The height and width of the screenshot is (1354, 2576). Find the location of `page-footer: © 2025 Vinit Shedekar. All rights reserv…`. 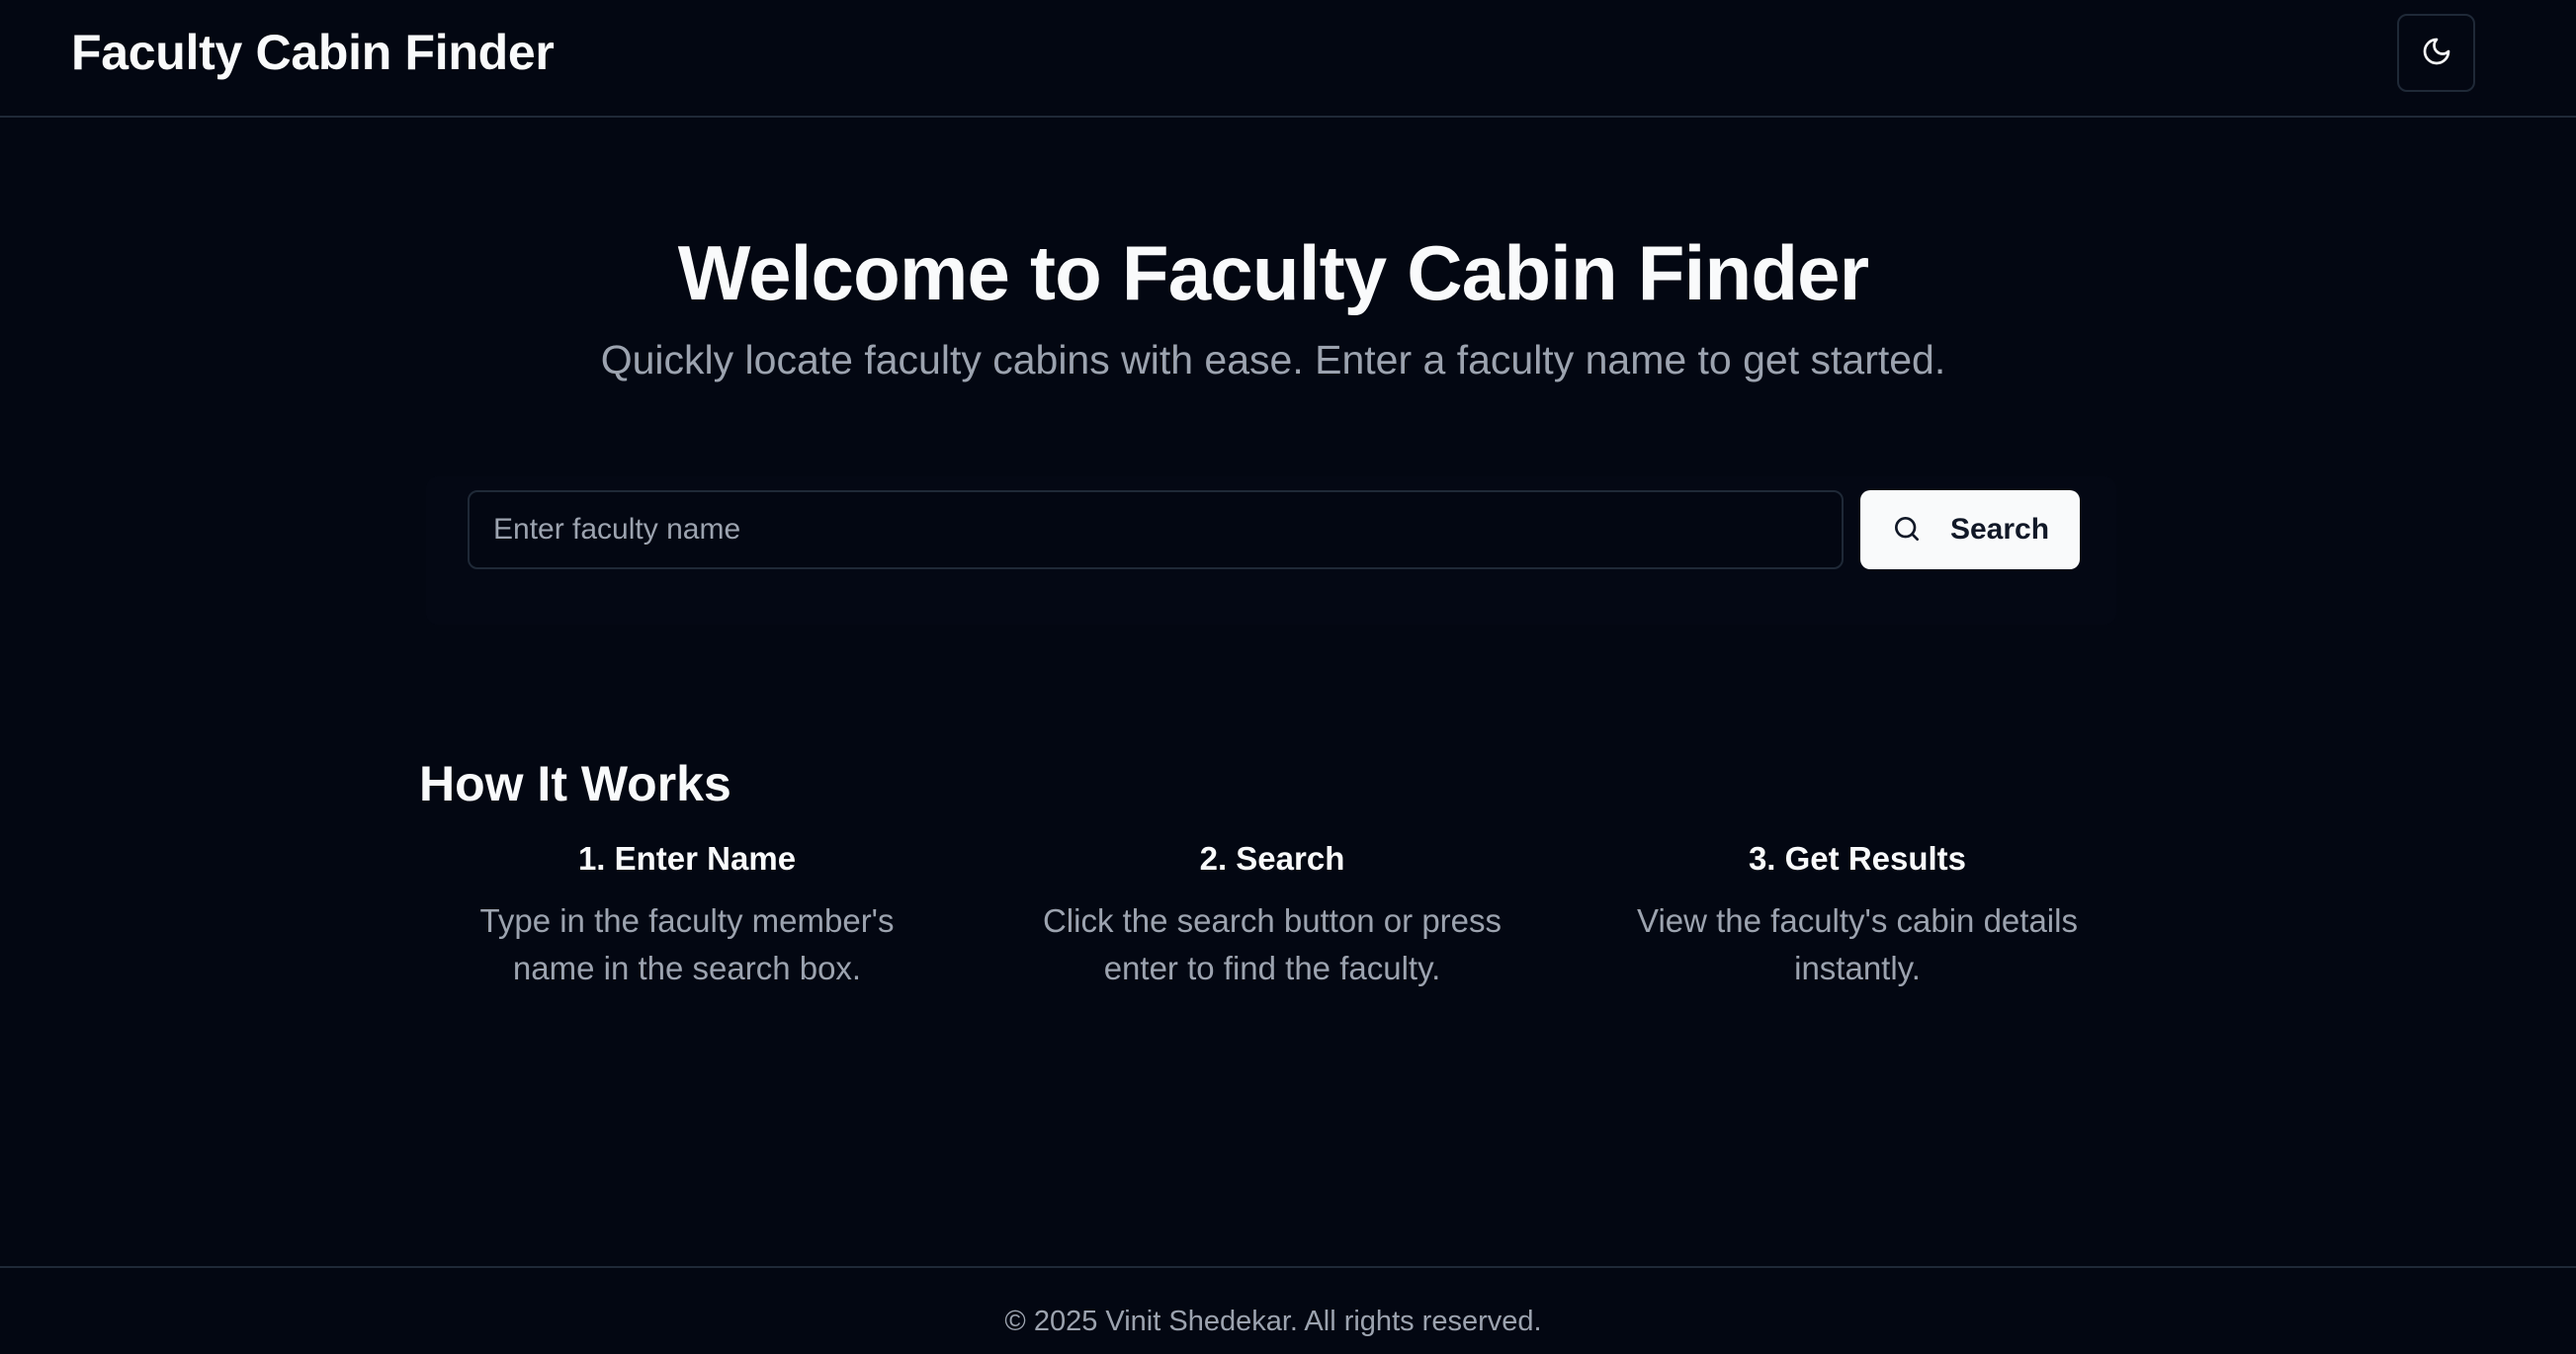

page-footer: © 2025 Vinit Shedekar. All rights reserv… is located at coordinates (1288, 1310).